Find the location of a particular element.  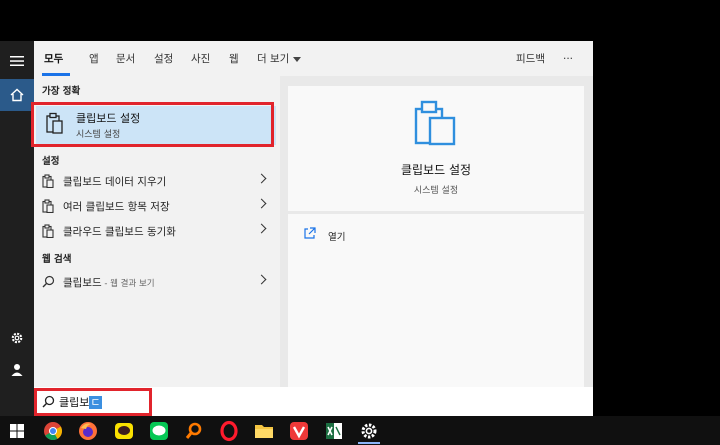

tab-more: 더 보기 is located at coordinates (279, 58).